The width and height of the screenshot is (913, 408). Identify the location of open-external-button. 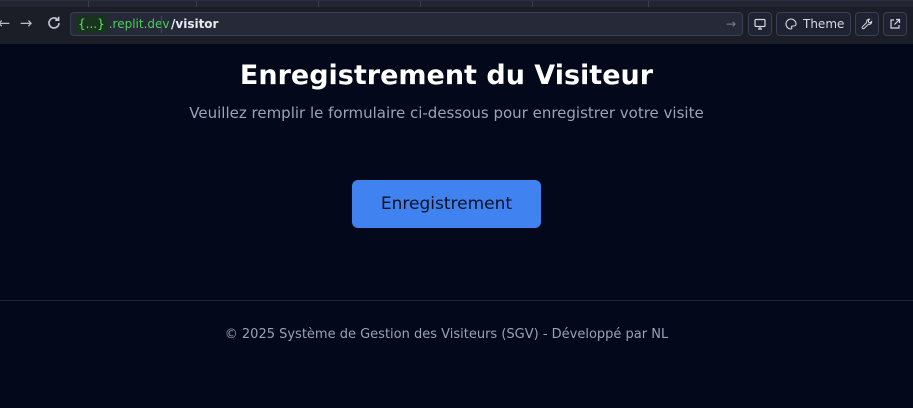
(895, 24).